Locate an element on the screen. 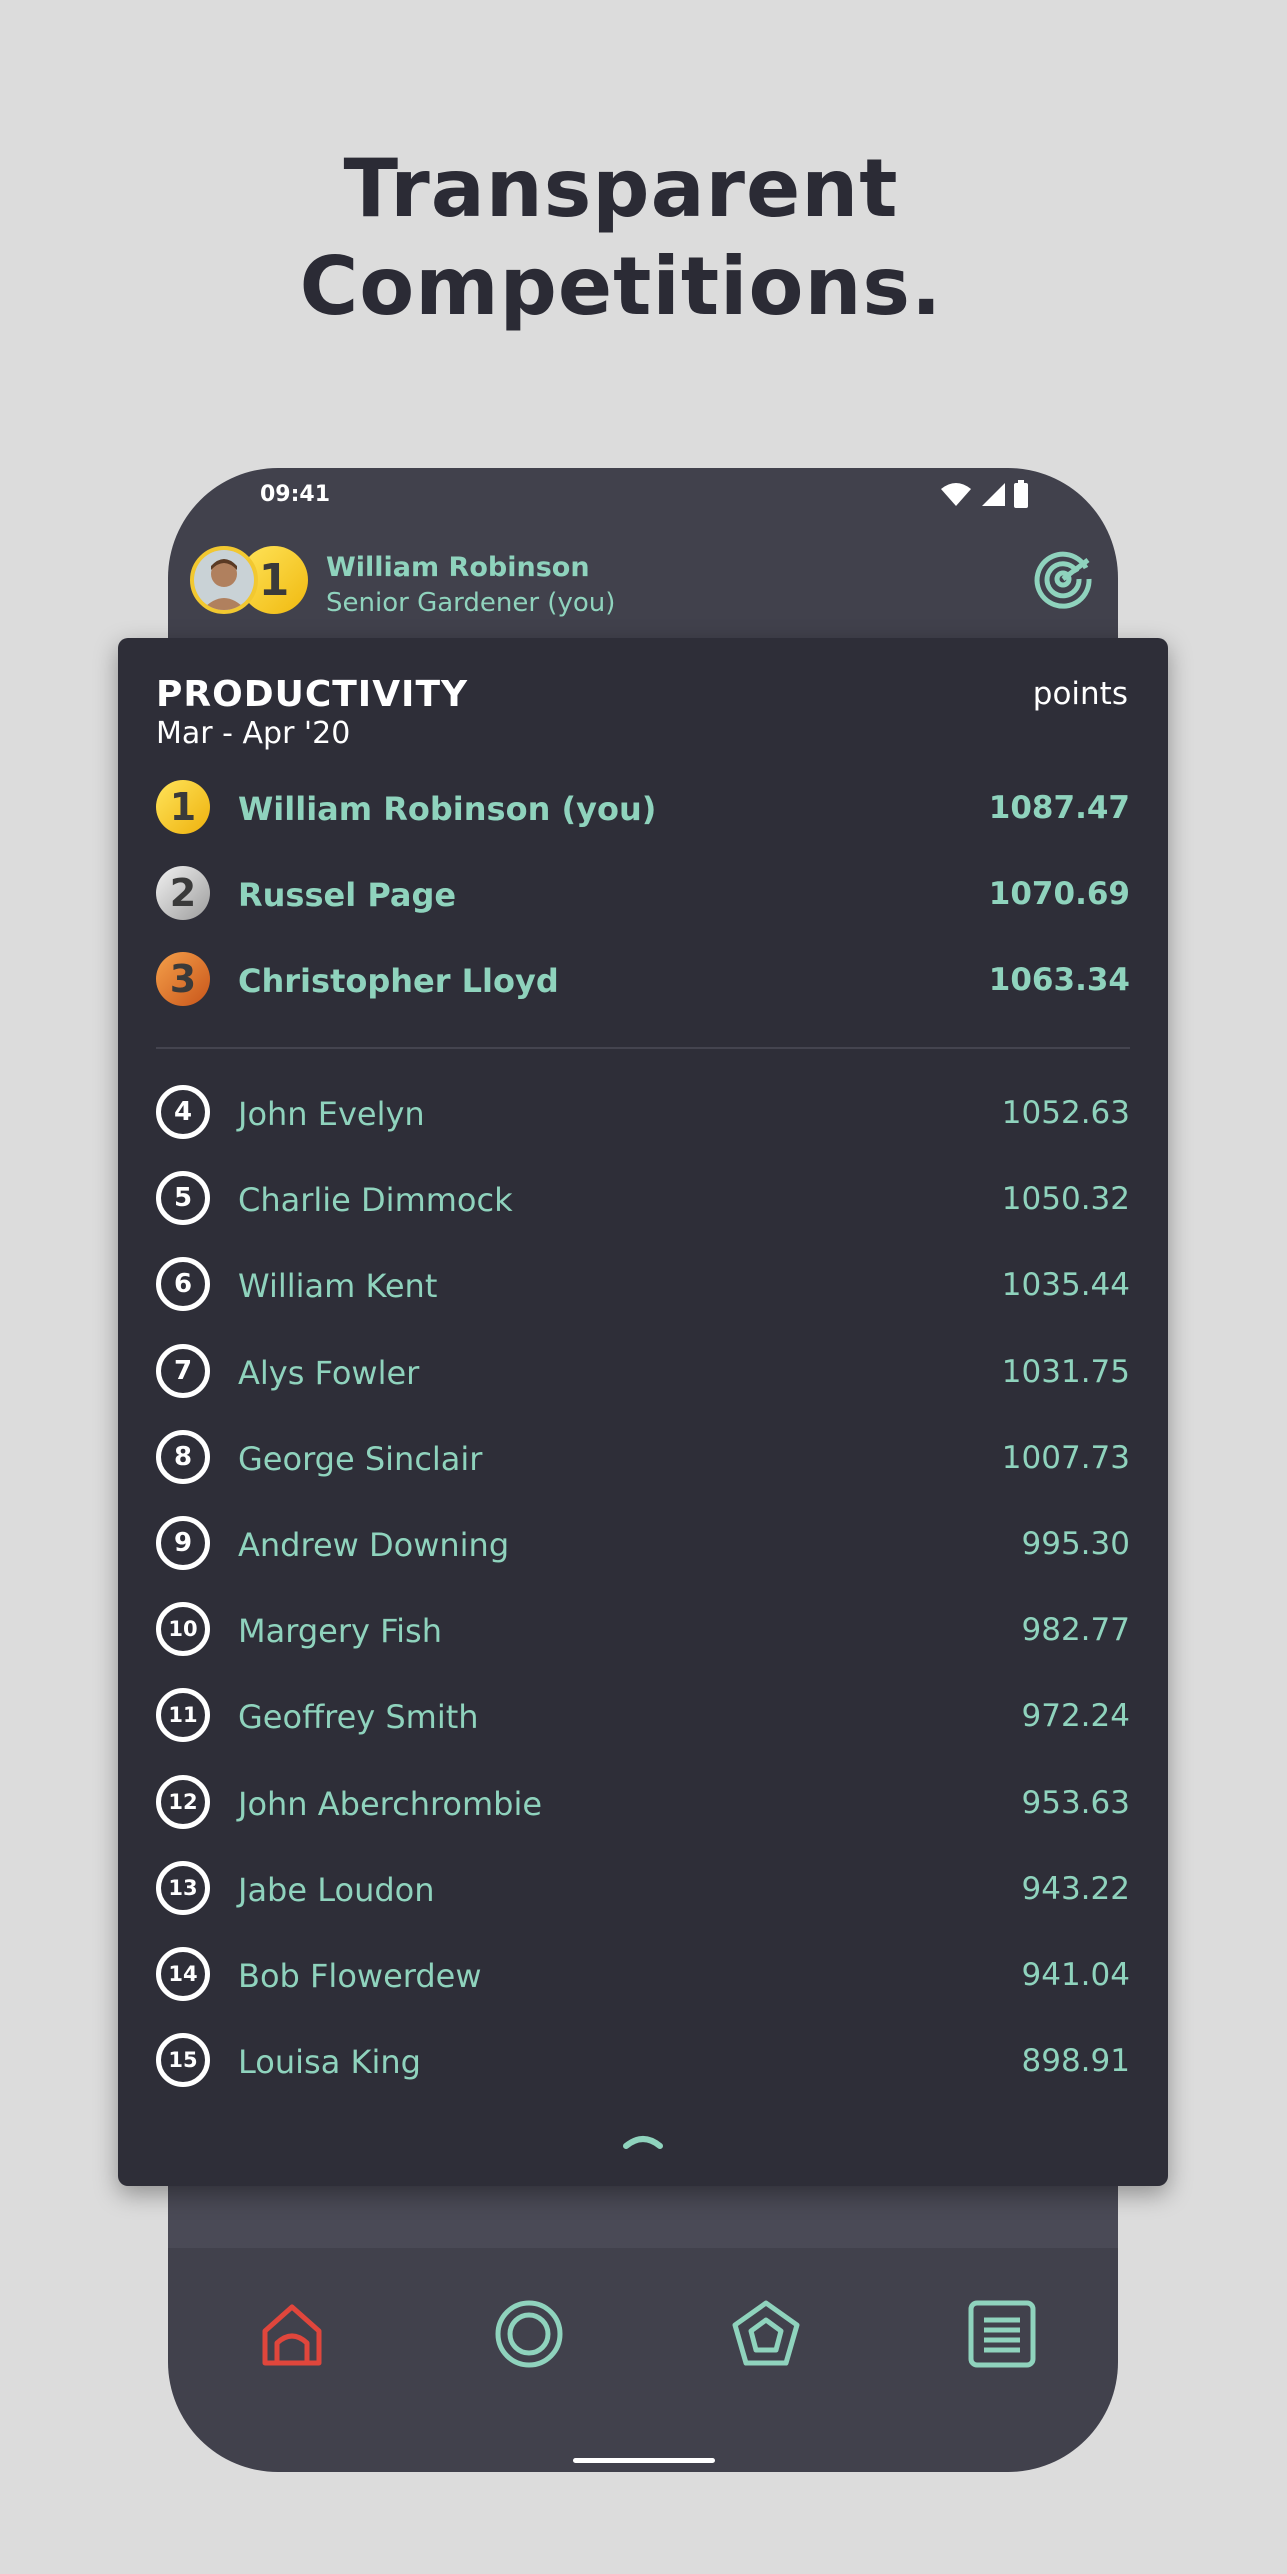 This screenshot has width=1287, height=2574. player-name: John Evelyn is located at coordinates (331, 1114).